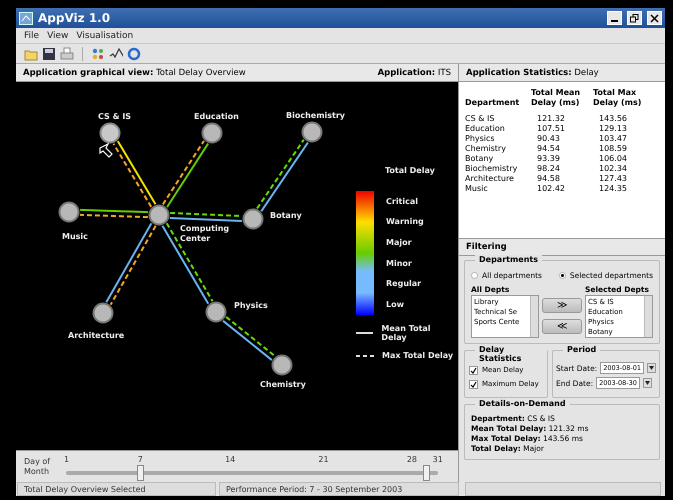 This screenshot has width=673, height=500. I want to click on column-header: Total Max Delay (ms), so click(617, 98).